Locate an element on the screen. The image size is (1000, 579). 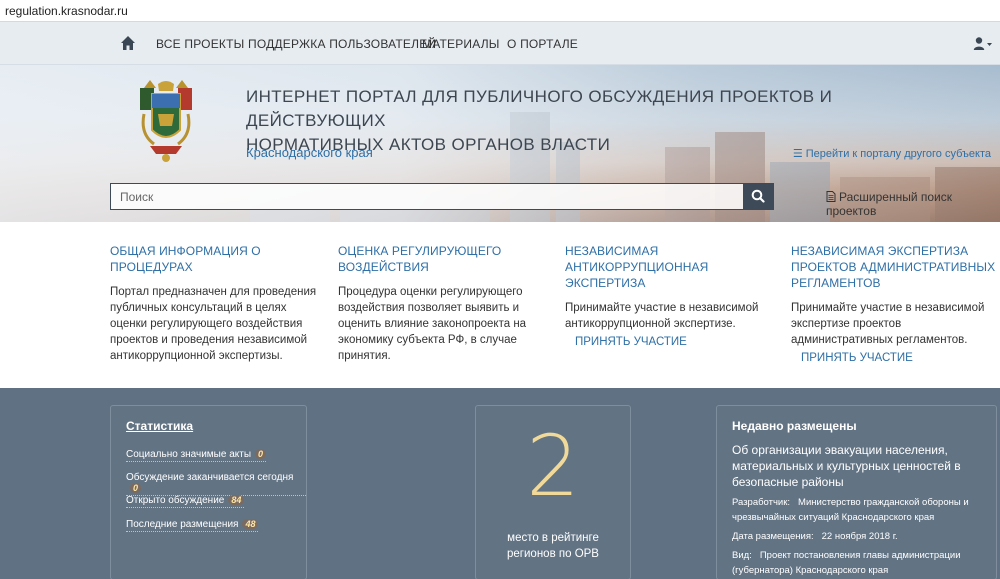
home-icon is located at coordinates (128, 43).